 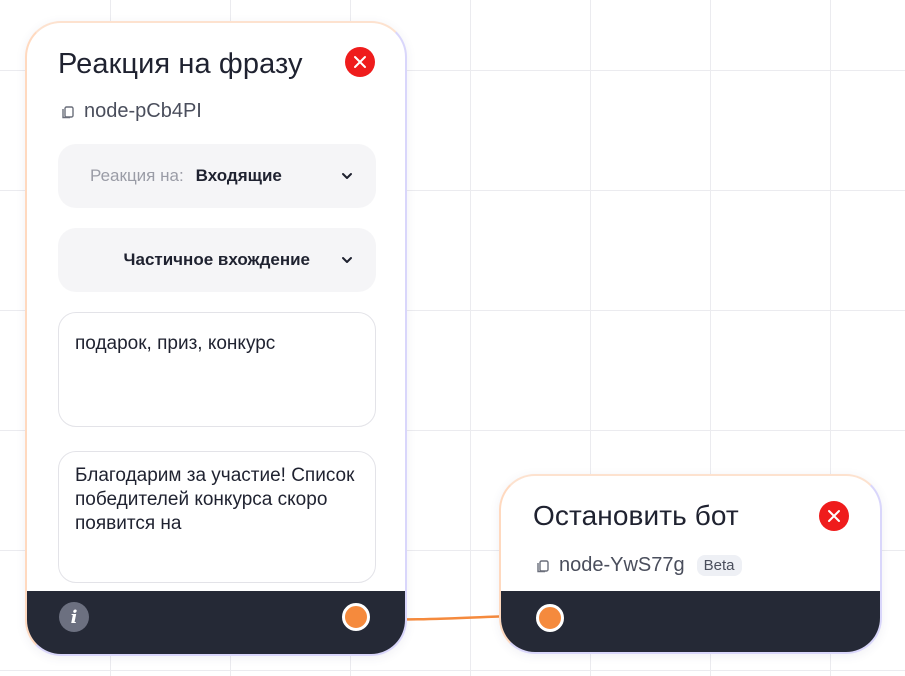 I want to click on node-id: node-pCb4PI, so click(x=131, y=111).